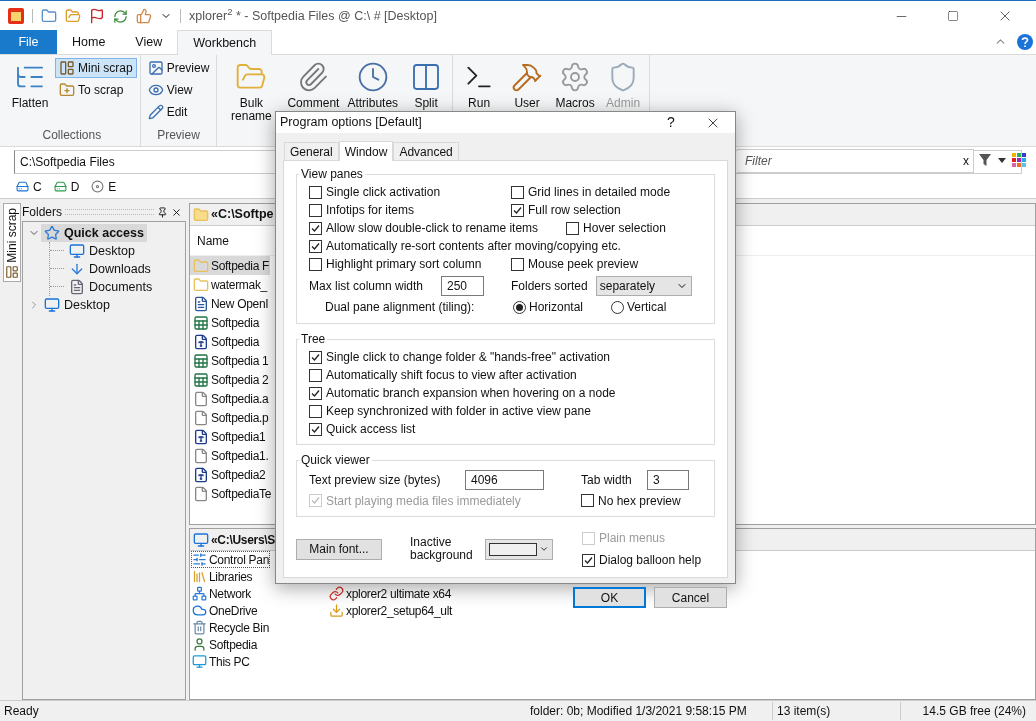 Image resolution: width=1036 pixels, height=721 pixels. What do you see at coordinates (1025, 42) in the screenshot?
I see `help-icon` at bounding box center [1025, 42].